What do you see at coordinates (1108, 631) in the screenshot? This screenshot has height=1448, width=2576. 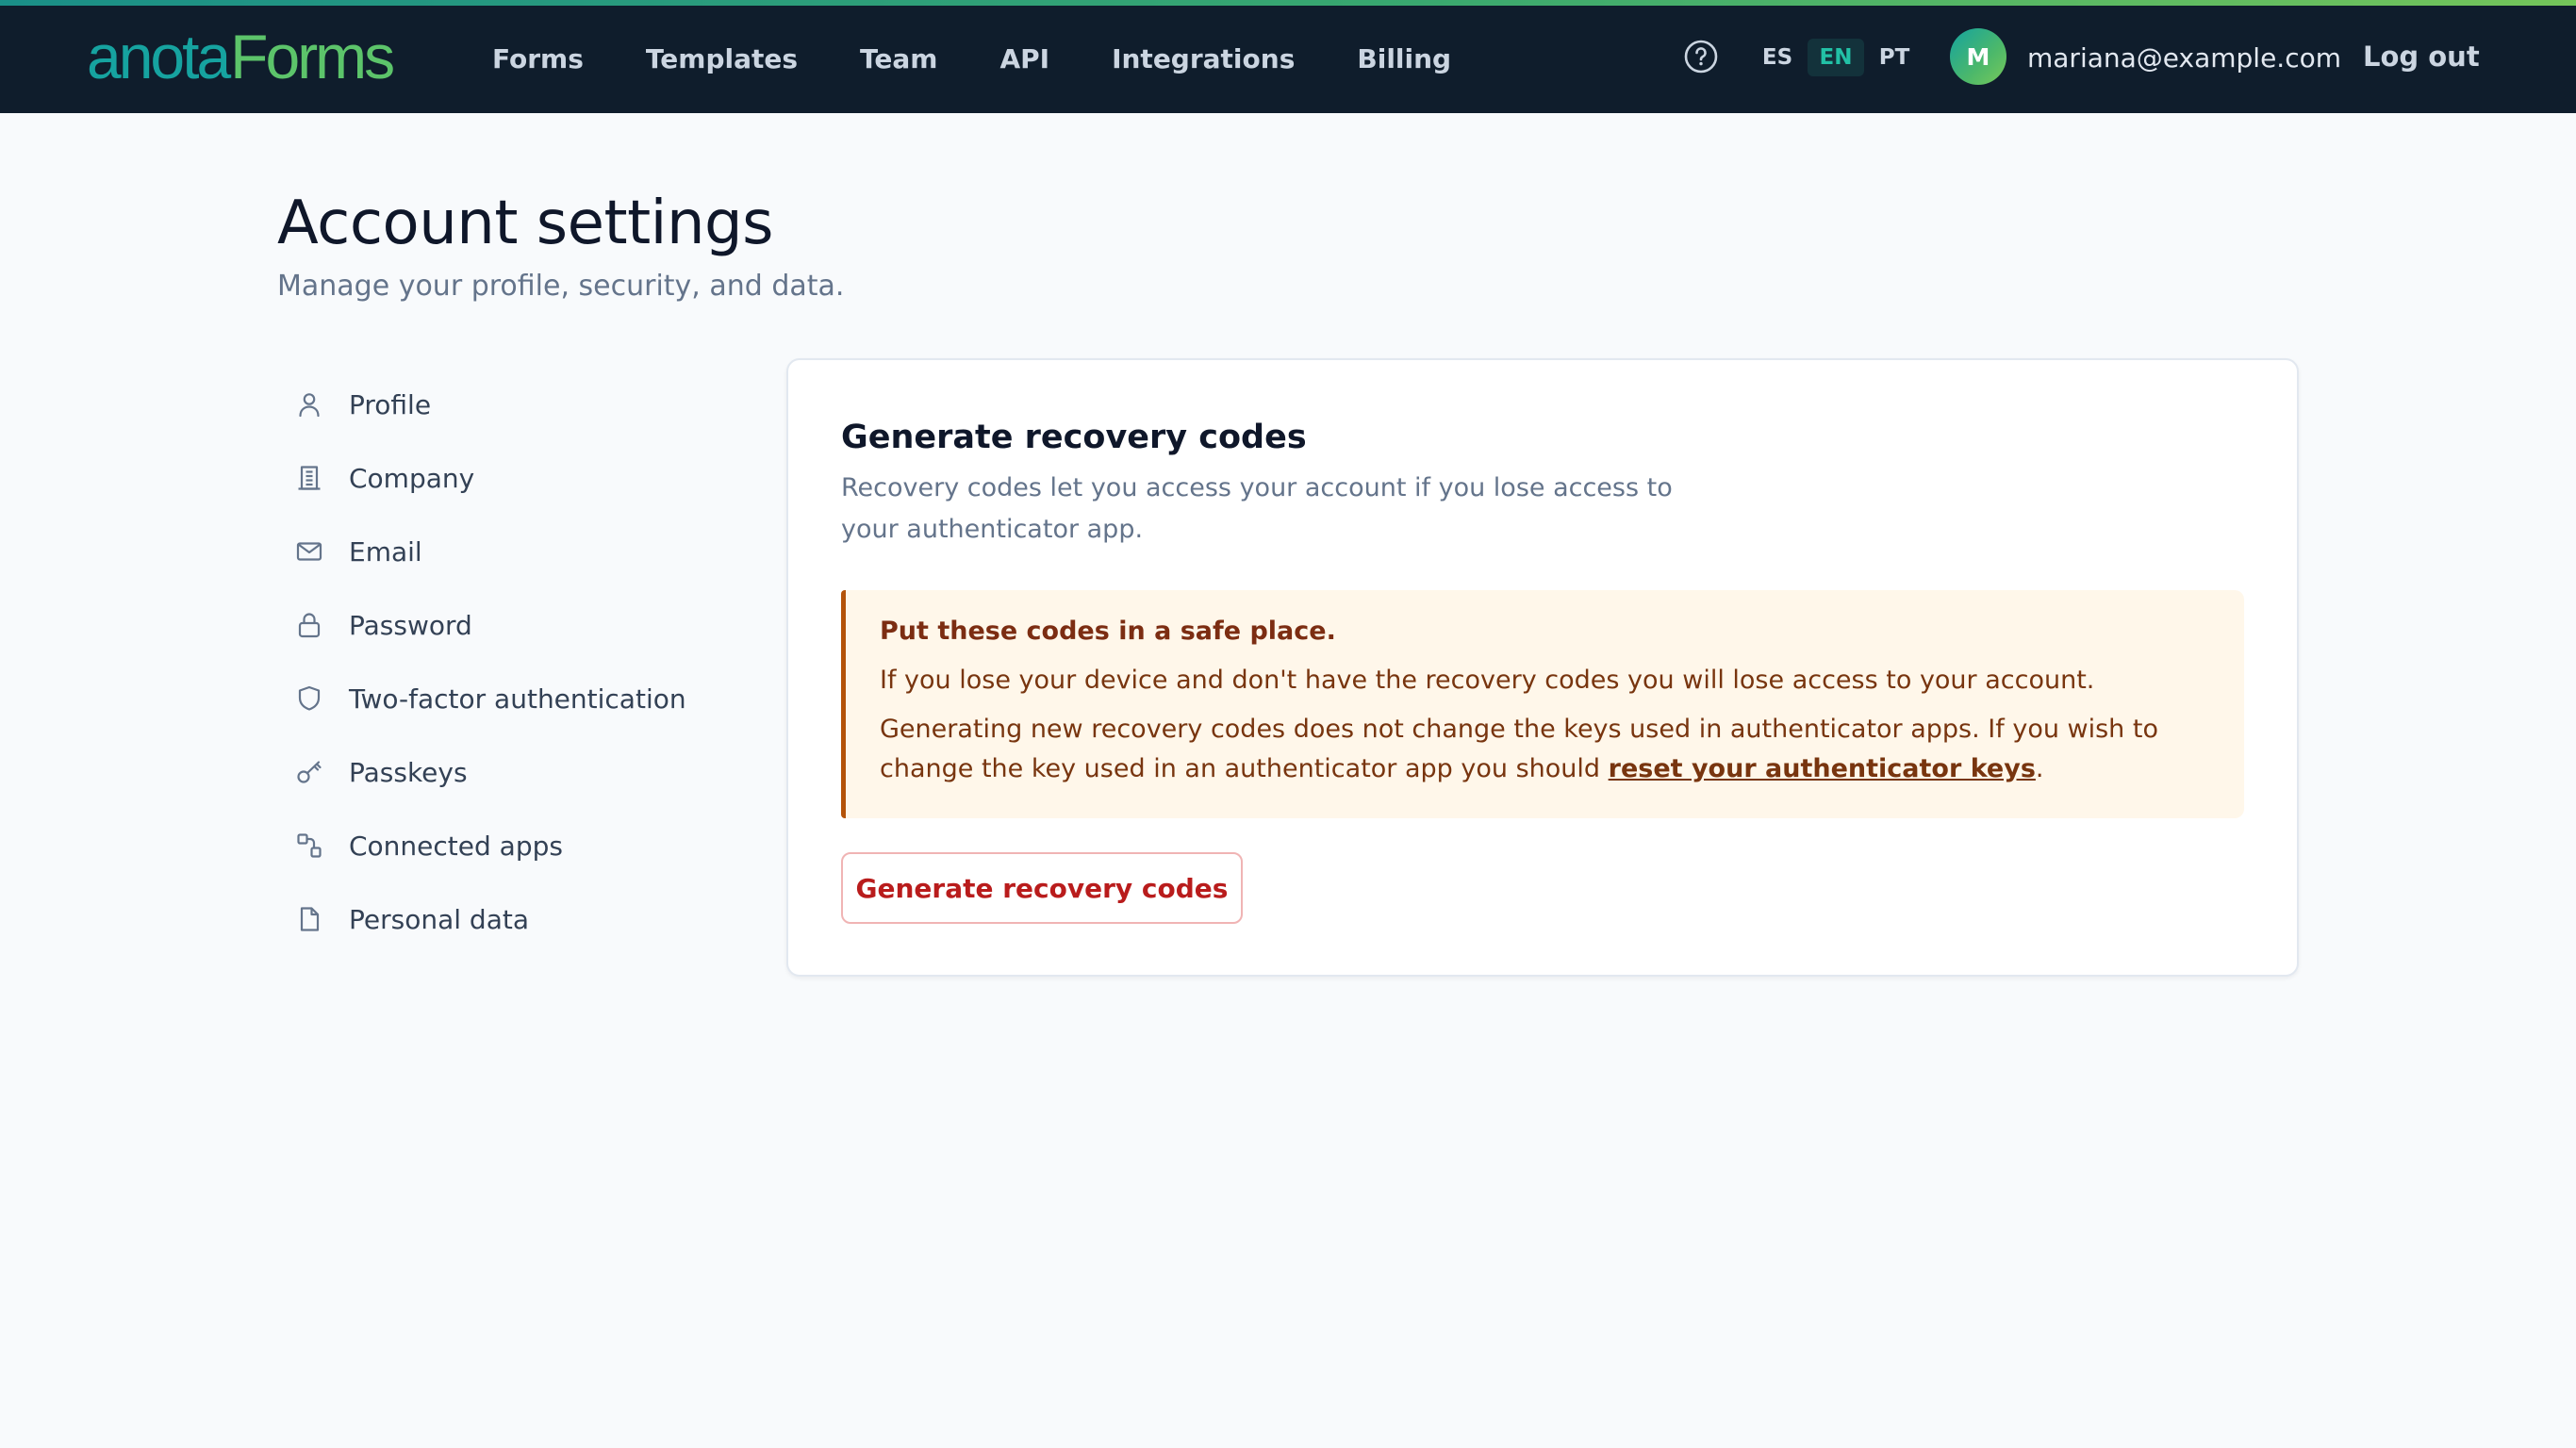 I see `alert-title: Put these codes in a safe place.` at bounding box center [1108, 631].